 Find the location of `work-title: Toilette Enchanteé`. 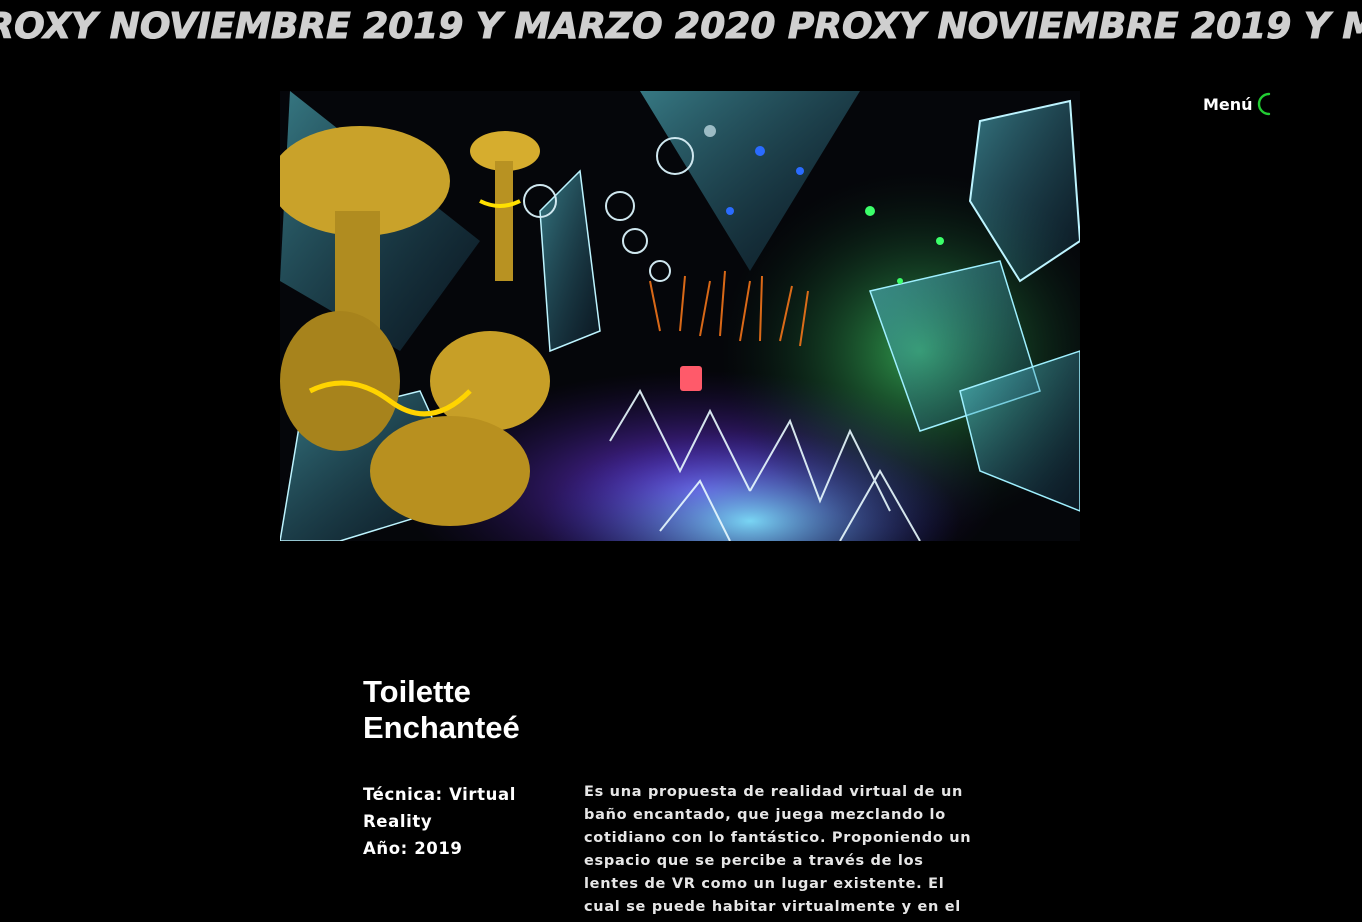

work-title: Toilette Enchanteé is located at coordinates (441, 709).